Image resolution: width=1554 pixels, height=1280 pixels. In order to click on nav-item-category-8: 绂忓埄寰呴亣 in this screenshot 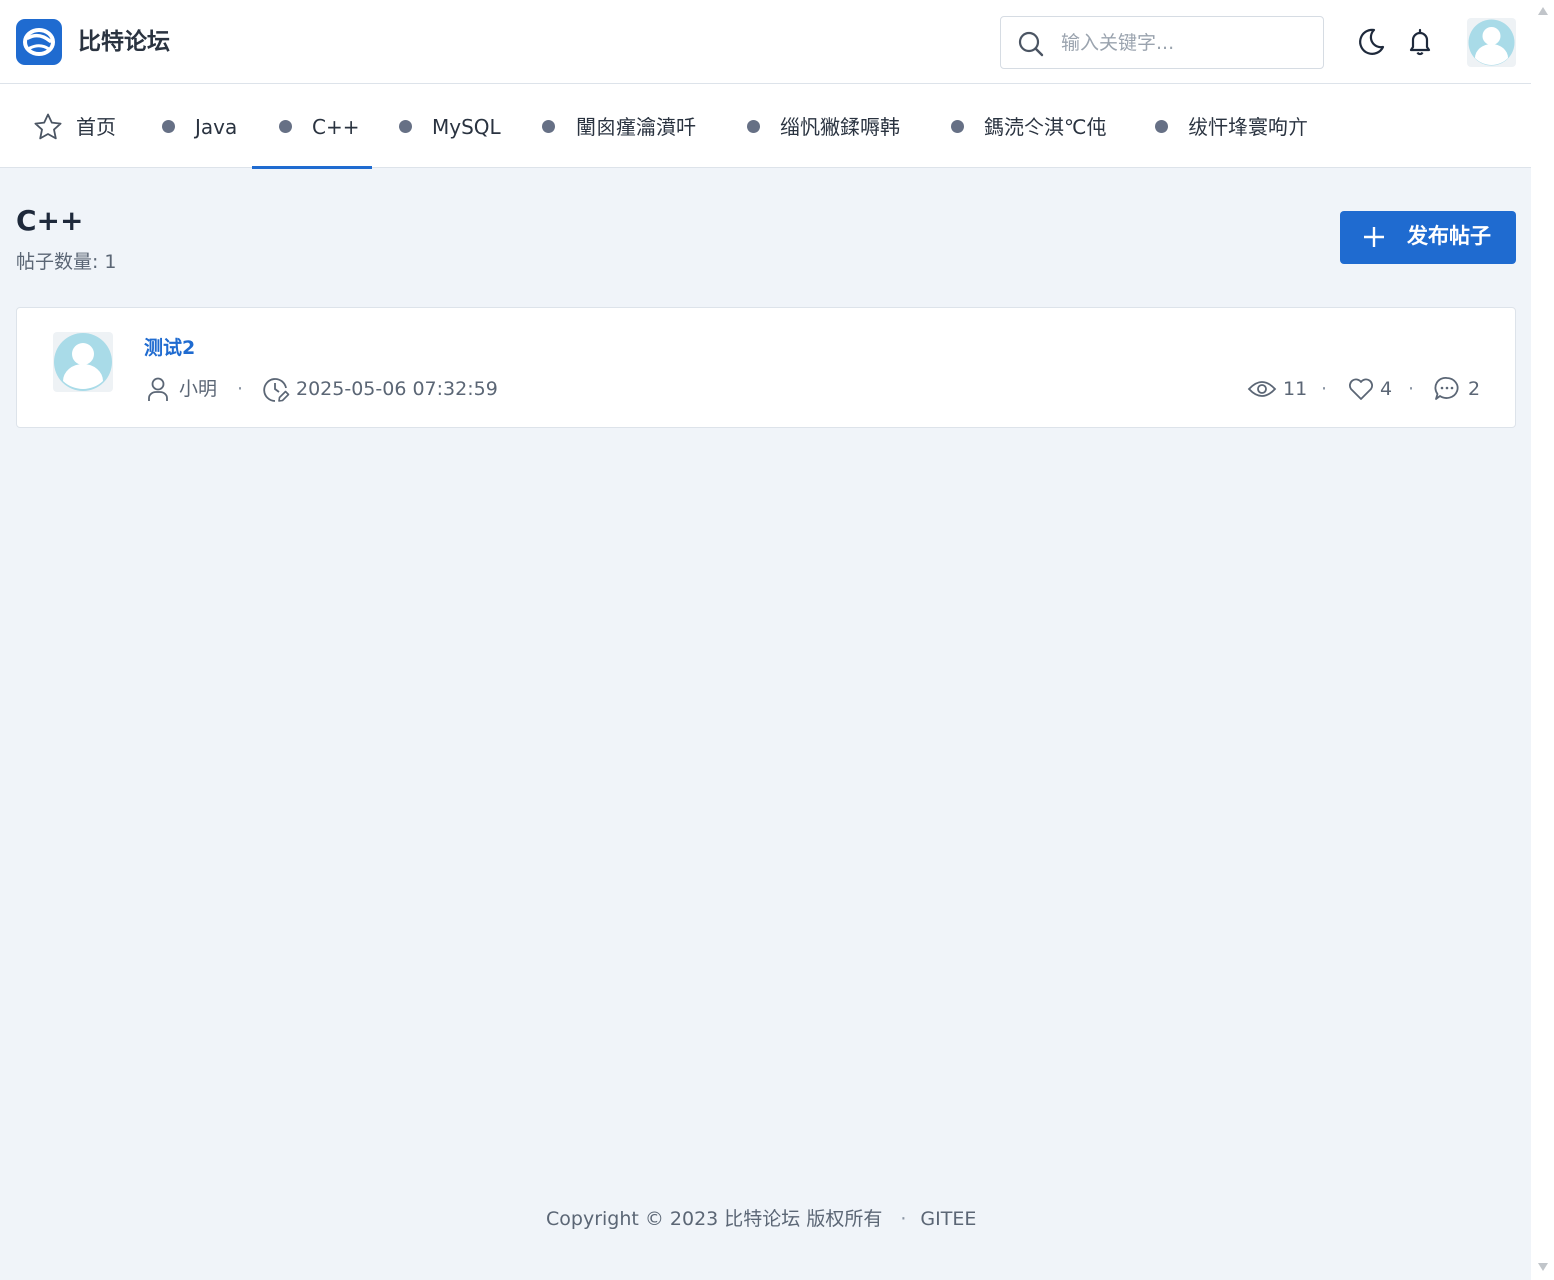, I will do `click(1236, 126)`.